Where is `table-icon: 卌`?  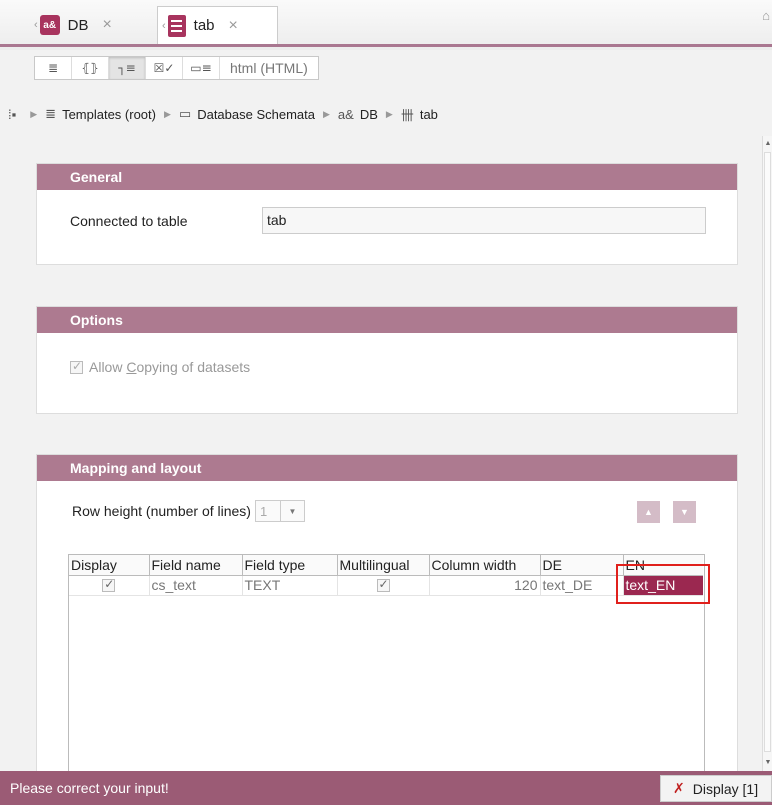 table-icon: 卌 is located at coordinates (407, 115).